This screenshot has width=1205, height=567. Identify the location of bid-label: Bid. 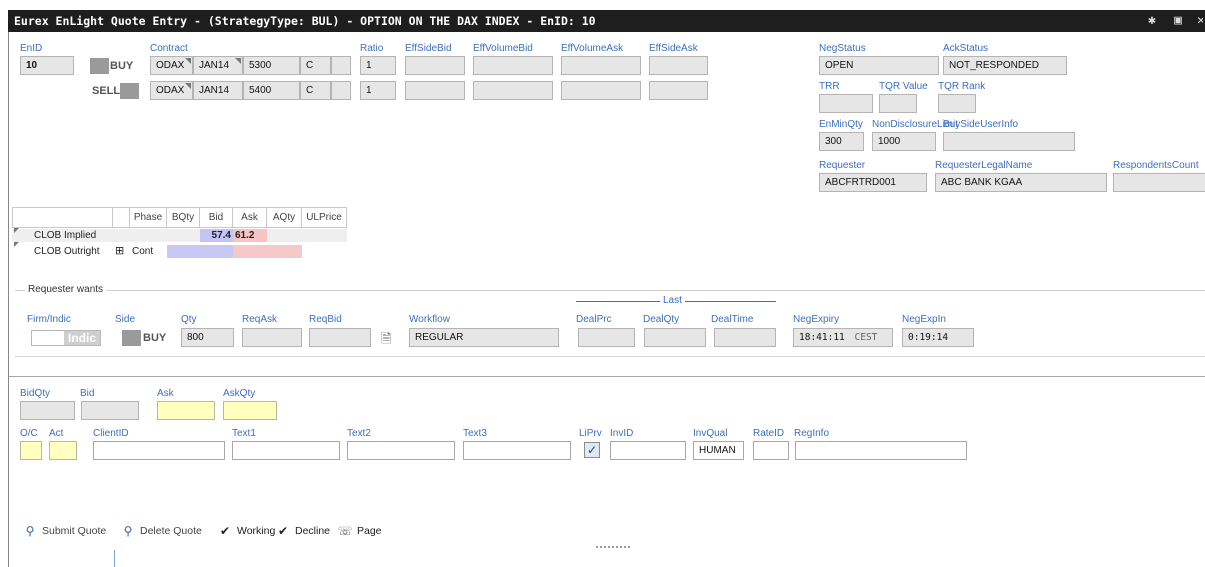
(87, 393).